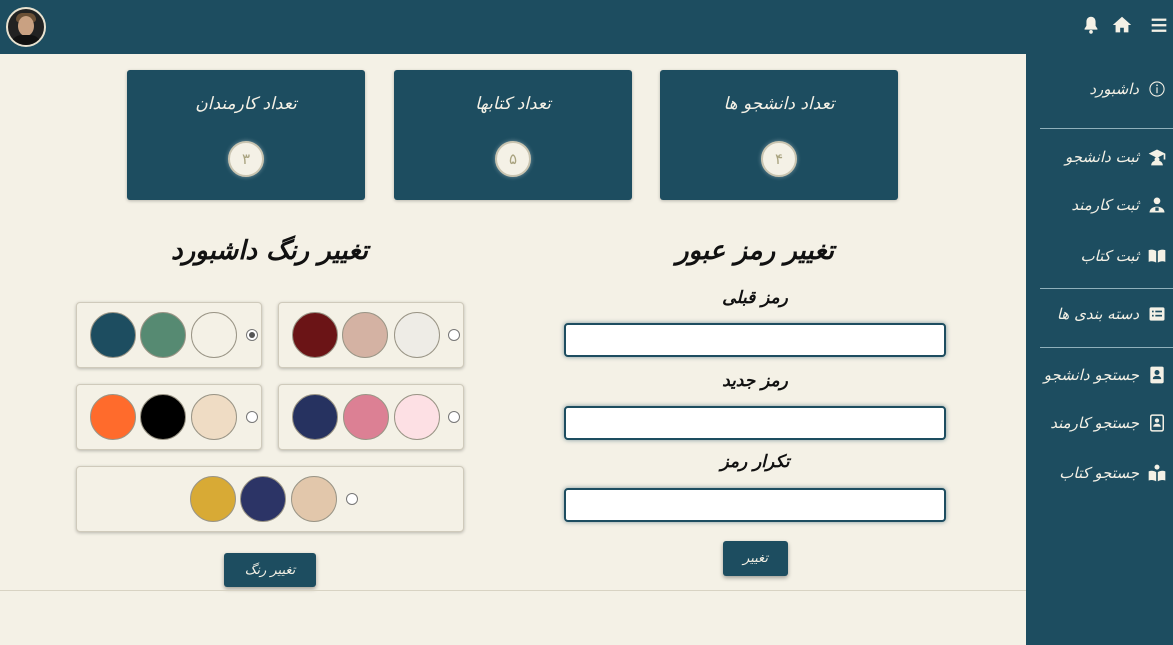 This screenshot has width=1173, height=645. What do you see at coordinates (779, 135) in the screenshot?
I see `stat-card-students: تعداد دانشجو ها ۴` at bounding box center [779, 135].